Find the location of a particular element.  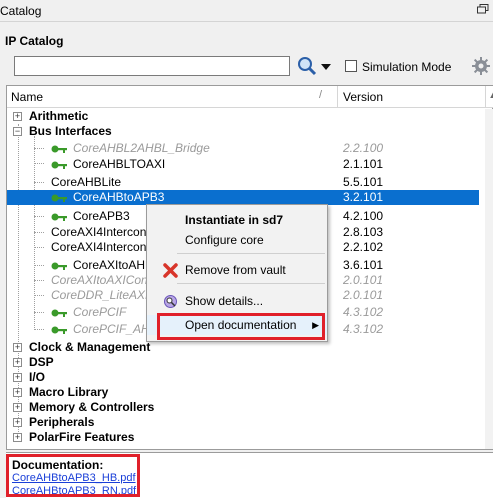

gear-icon is located at coordinates (481, 66).